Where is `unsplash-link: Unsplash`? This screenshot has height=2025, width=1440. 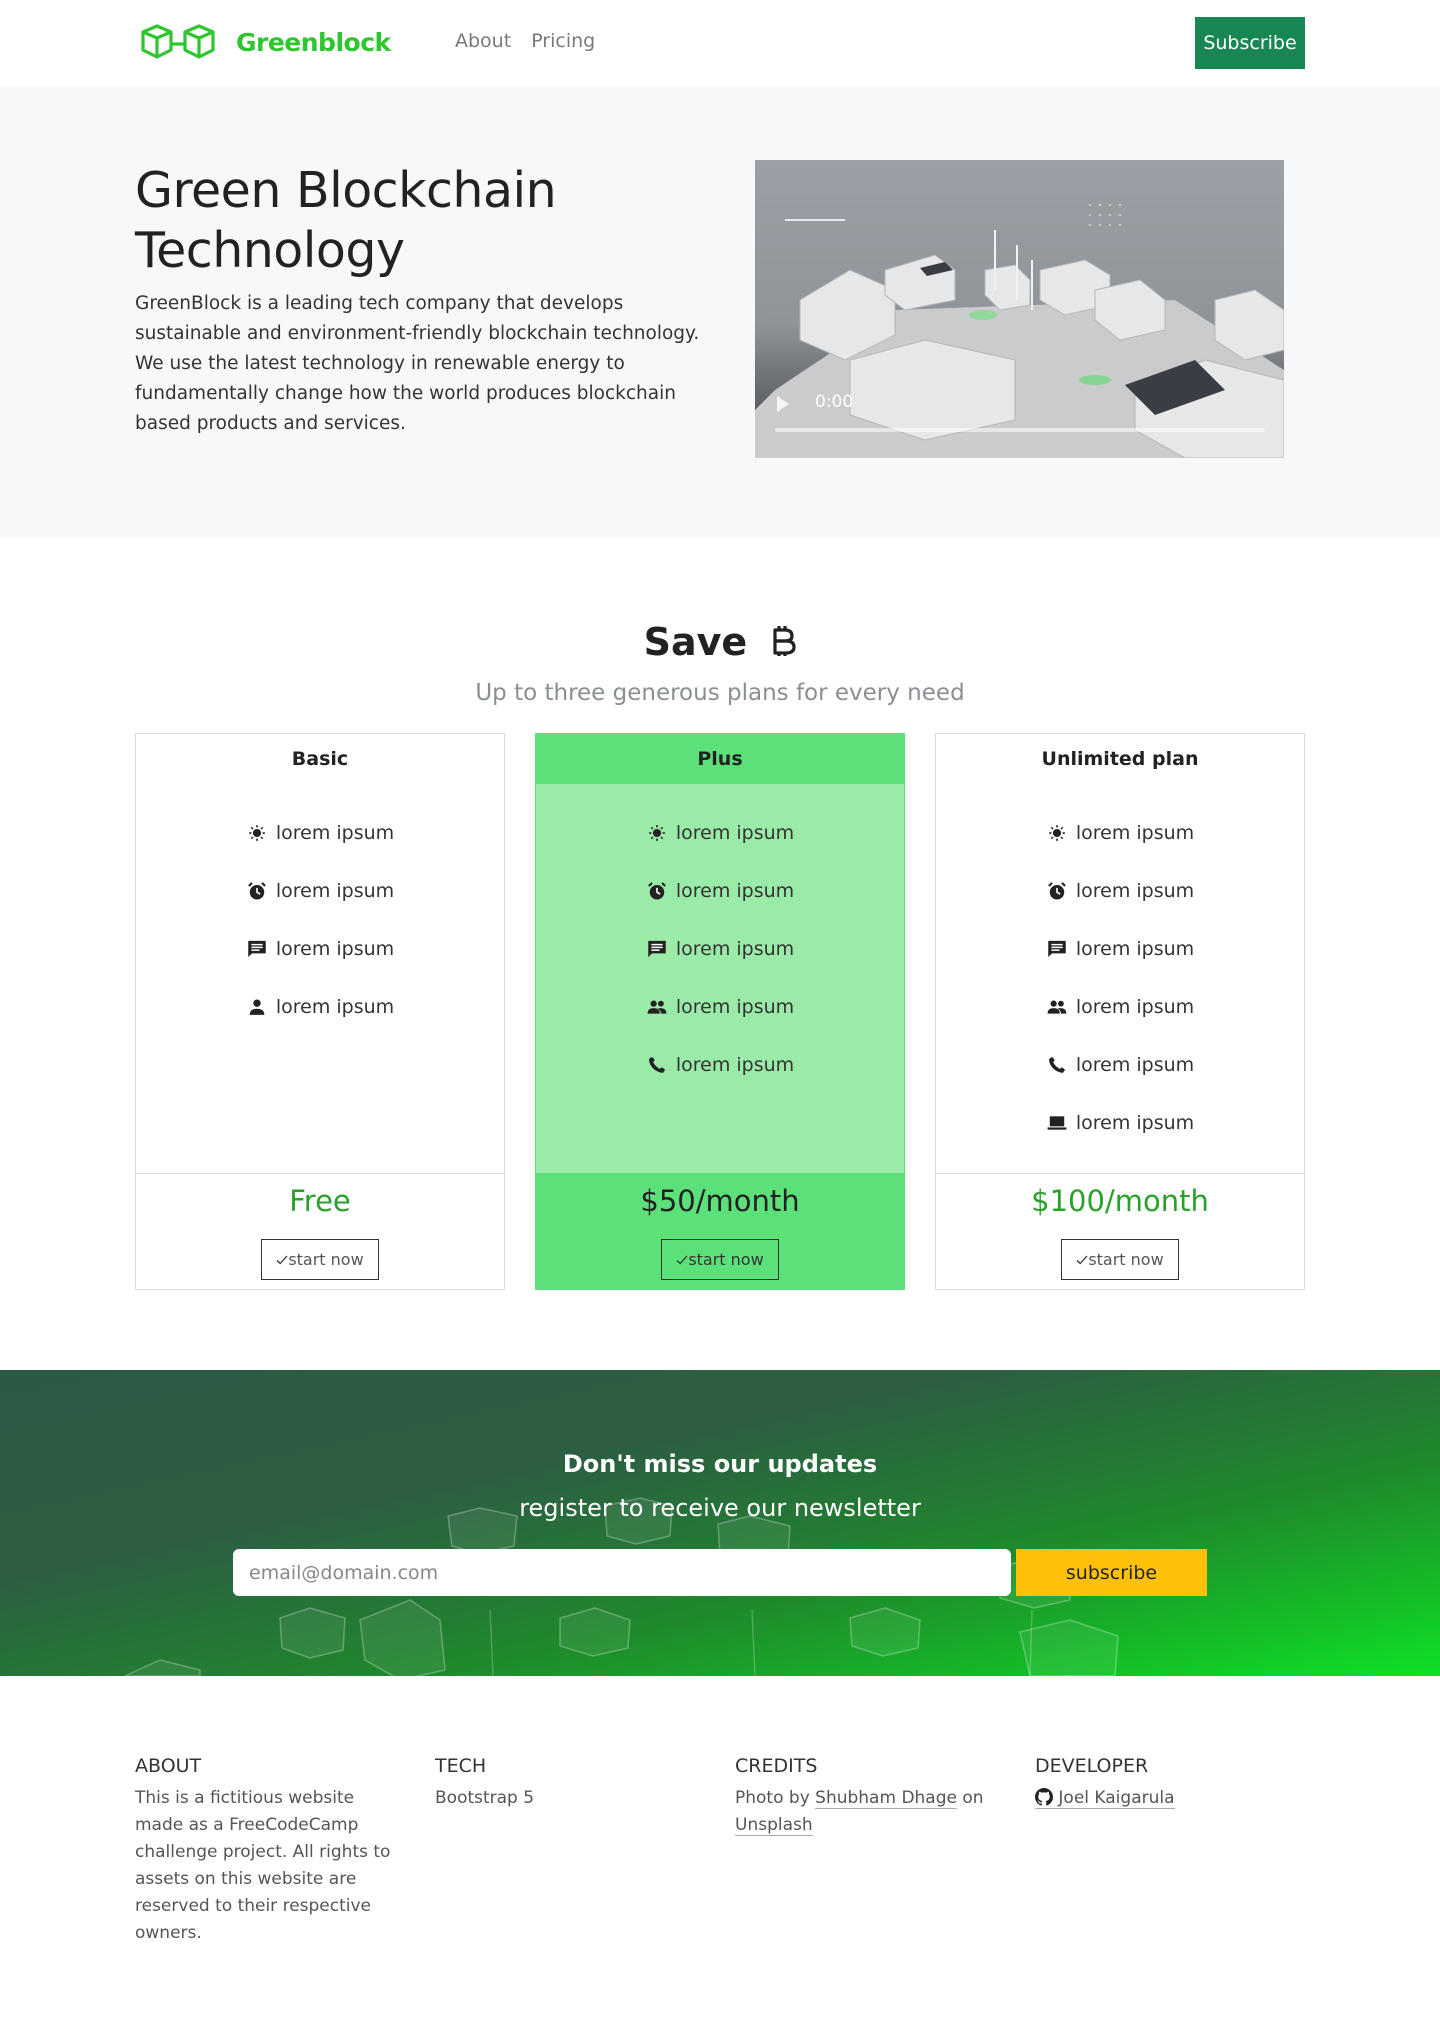 unsplash-link: Unsplash is located at coordinates (774, 1825).